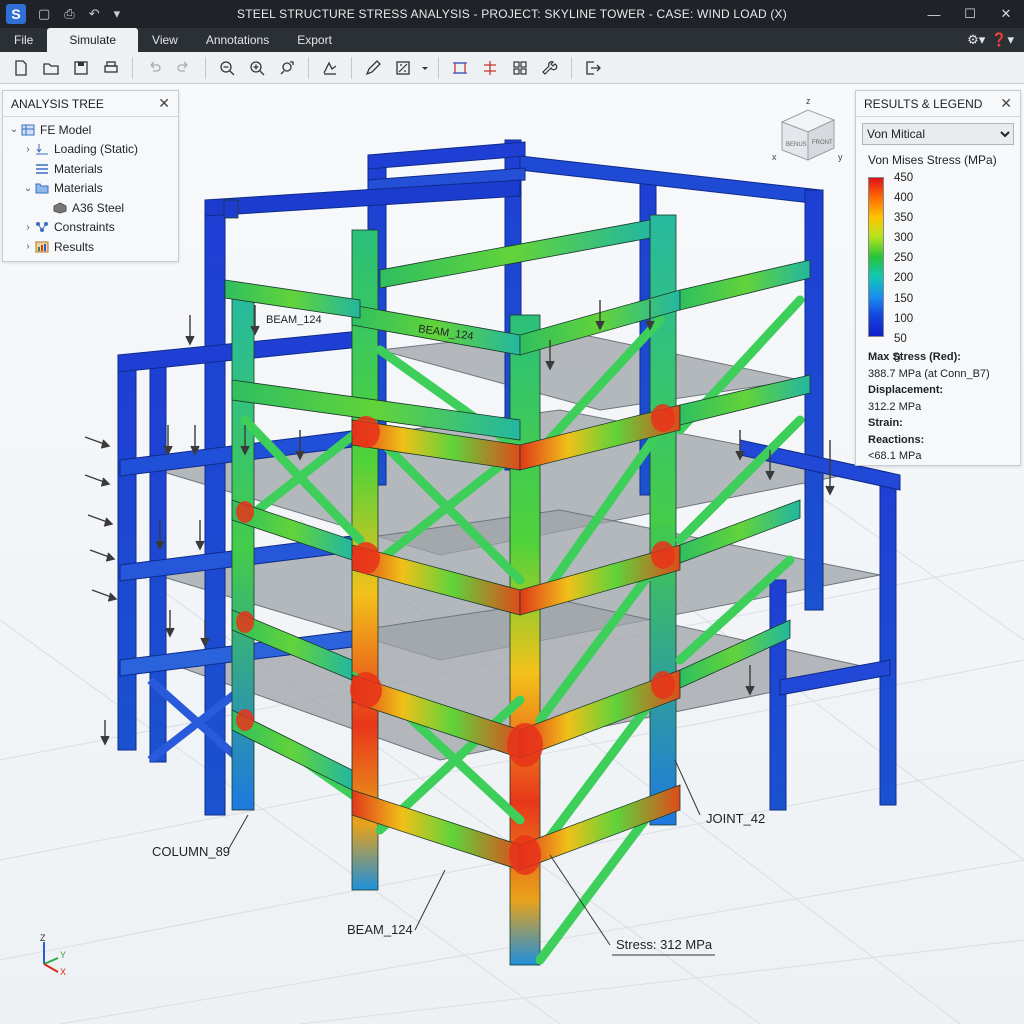  Describe the element at coordinates (78, 188) in the screenshot. I see `tree-item-label: Materials` at that location.